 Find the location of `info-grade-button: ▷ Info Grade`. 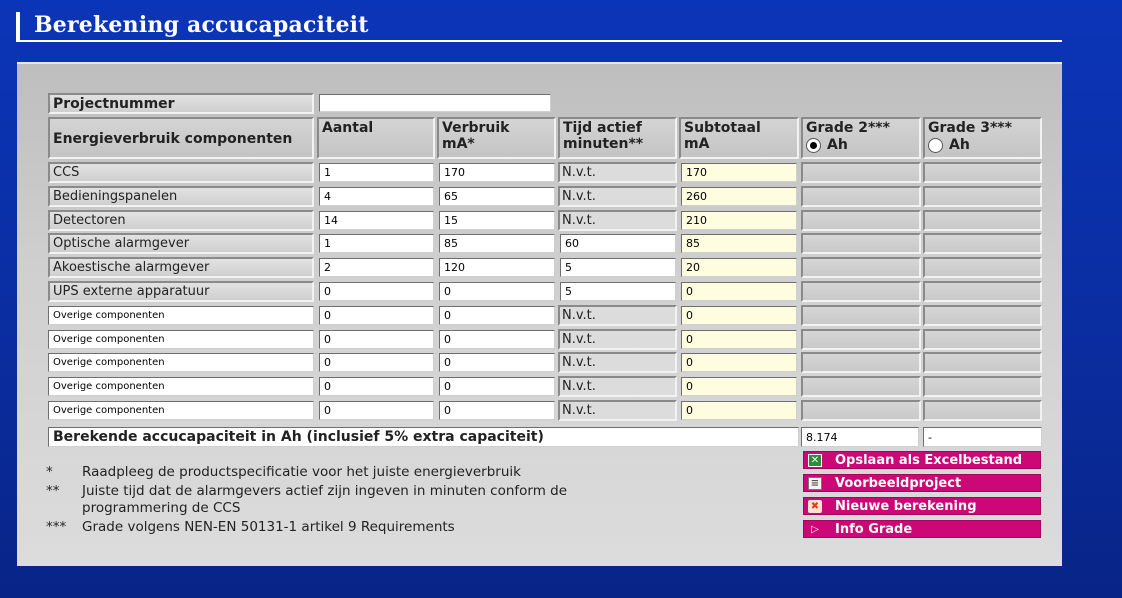

info-grade-button: ▷ Info Grade is located at coordinates (922, 529).